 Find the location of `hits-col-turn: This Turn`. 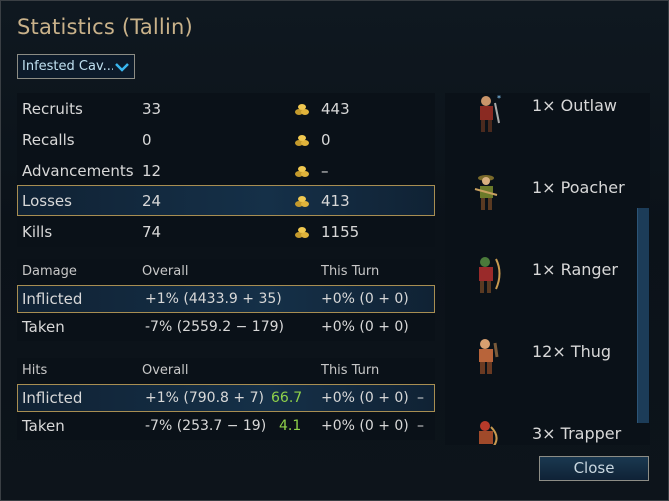

hits-col-turn: This Turn is located at coordinates (350, 370).